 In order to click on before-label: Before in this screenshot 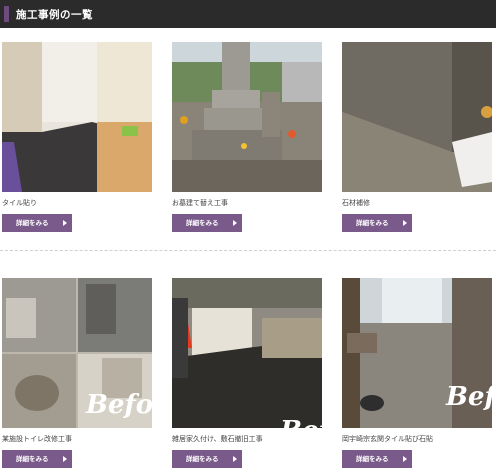, I will do `click(119, 405)`.